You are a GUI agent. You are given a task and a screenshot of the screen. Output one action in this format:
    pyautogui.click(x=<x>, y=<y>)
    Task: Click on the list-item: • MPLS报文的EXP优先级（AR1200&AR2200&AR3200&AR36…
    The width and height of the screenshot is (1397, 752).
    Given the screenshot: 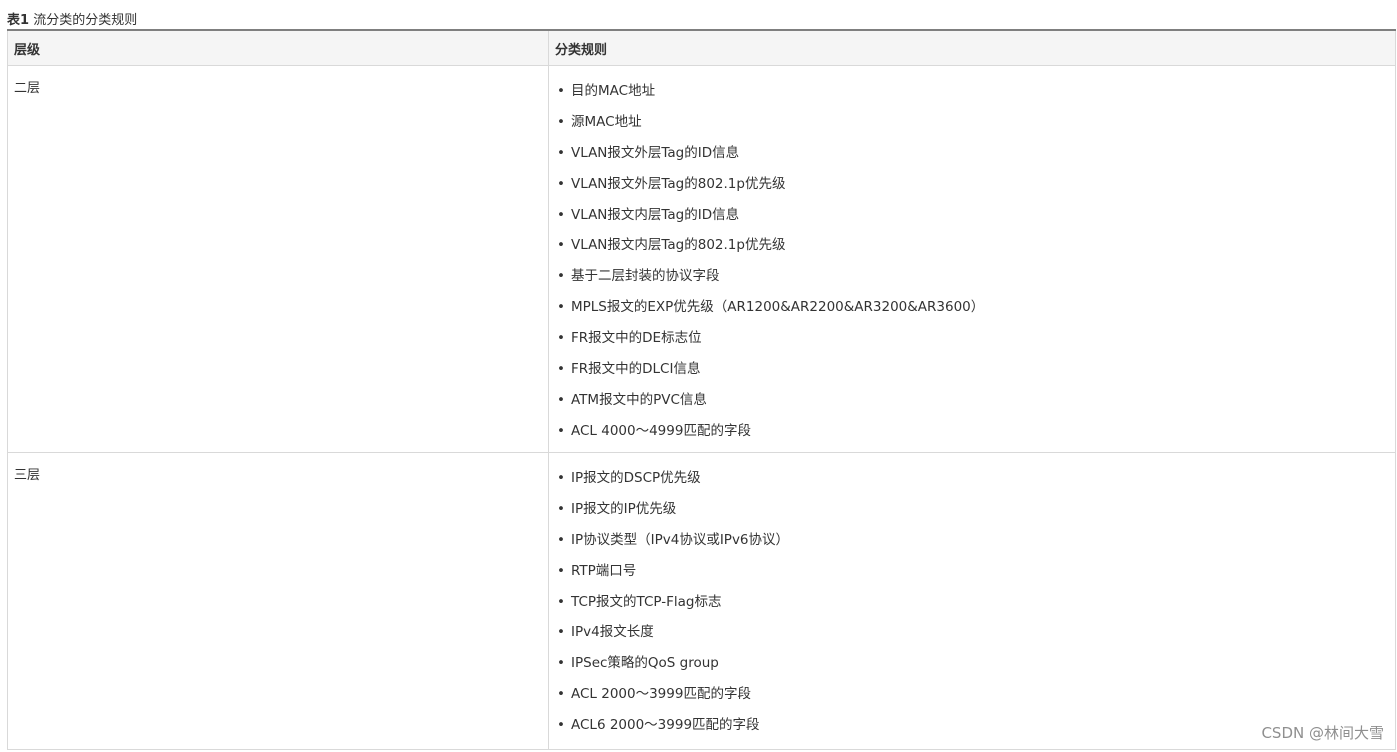 What is the action you would take?
    pyautogui.click(x=976, y=311)
    